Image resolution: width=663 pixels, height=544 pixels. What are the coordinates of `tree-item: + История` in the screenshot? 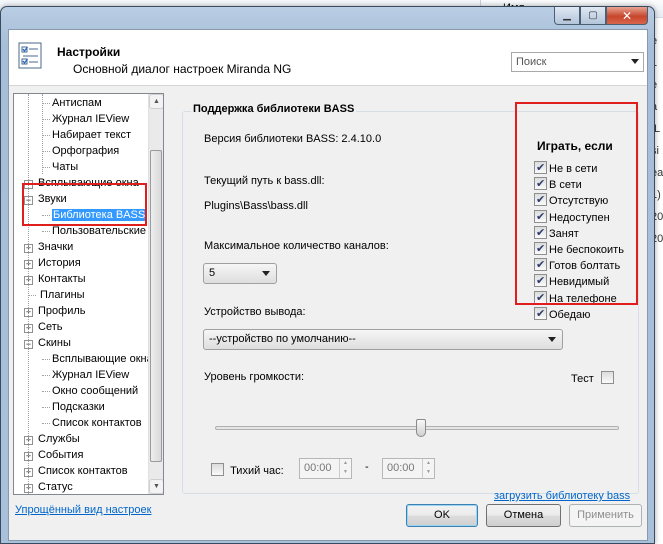 It's located at (52, 263).